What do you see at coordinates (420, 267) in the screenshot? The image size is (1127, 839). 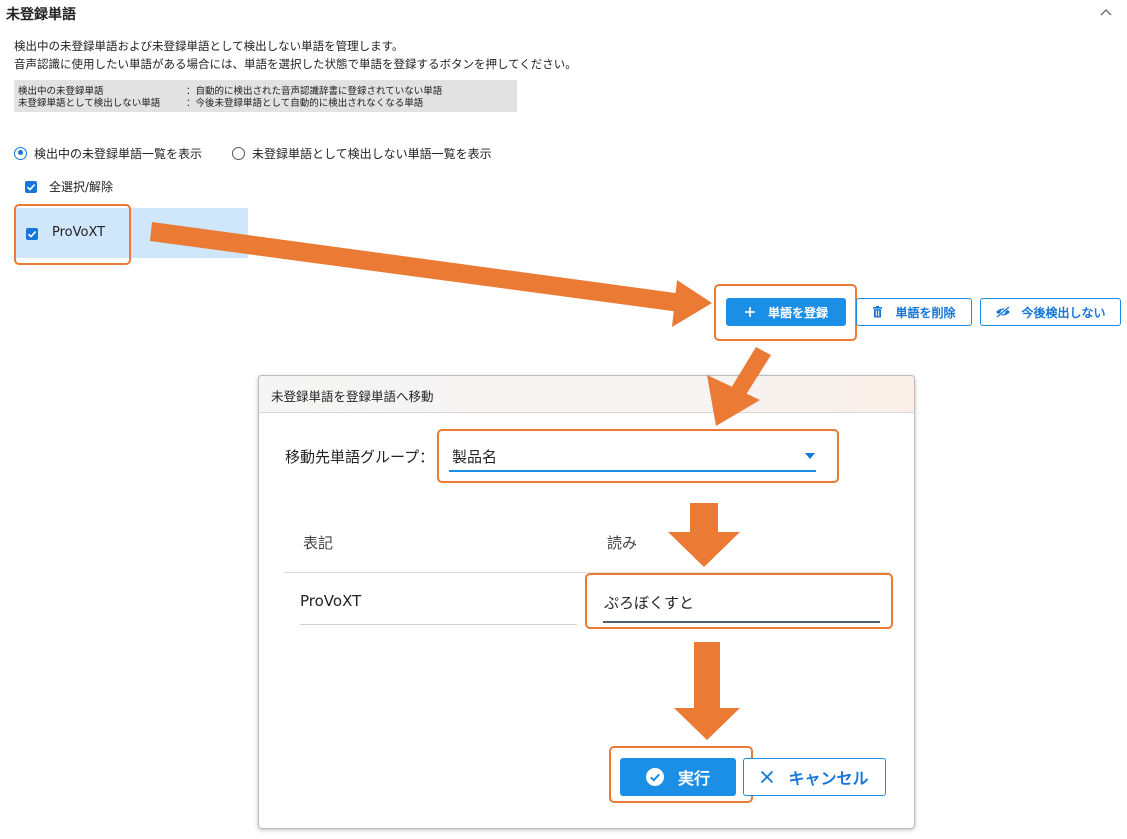 I see `arrow-to-register-button` at bounding box center [420, 267].